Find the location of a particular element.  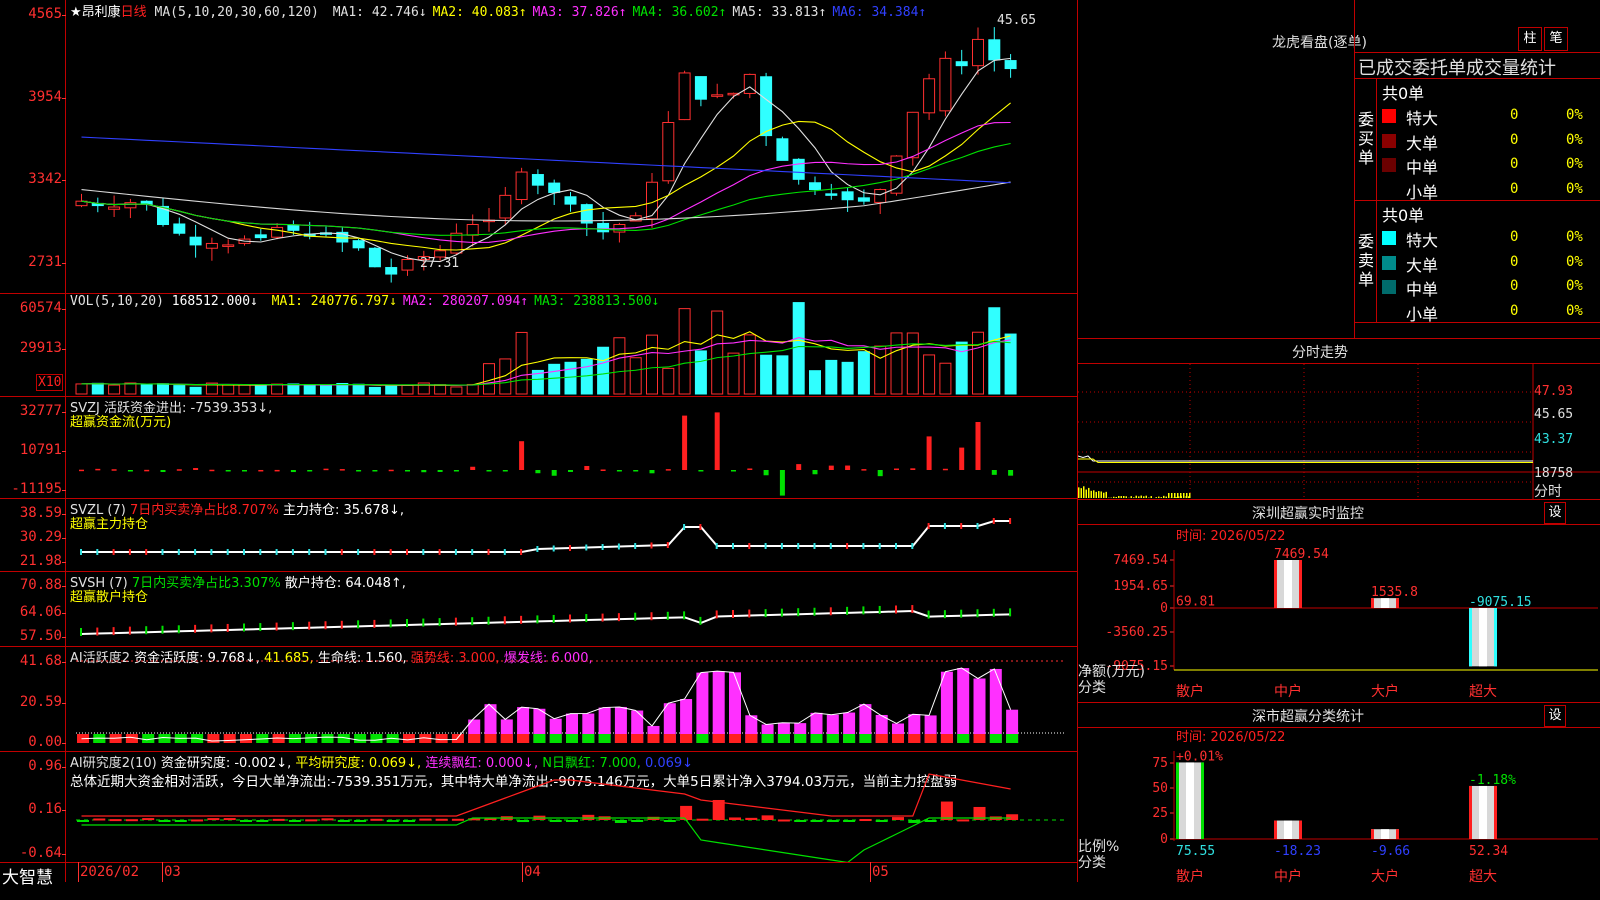

aia-axis-label-2: 0.00 is located at coordinates (45, 742).